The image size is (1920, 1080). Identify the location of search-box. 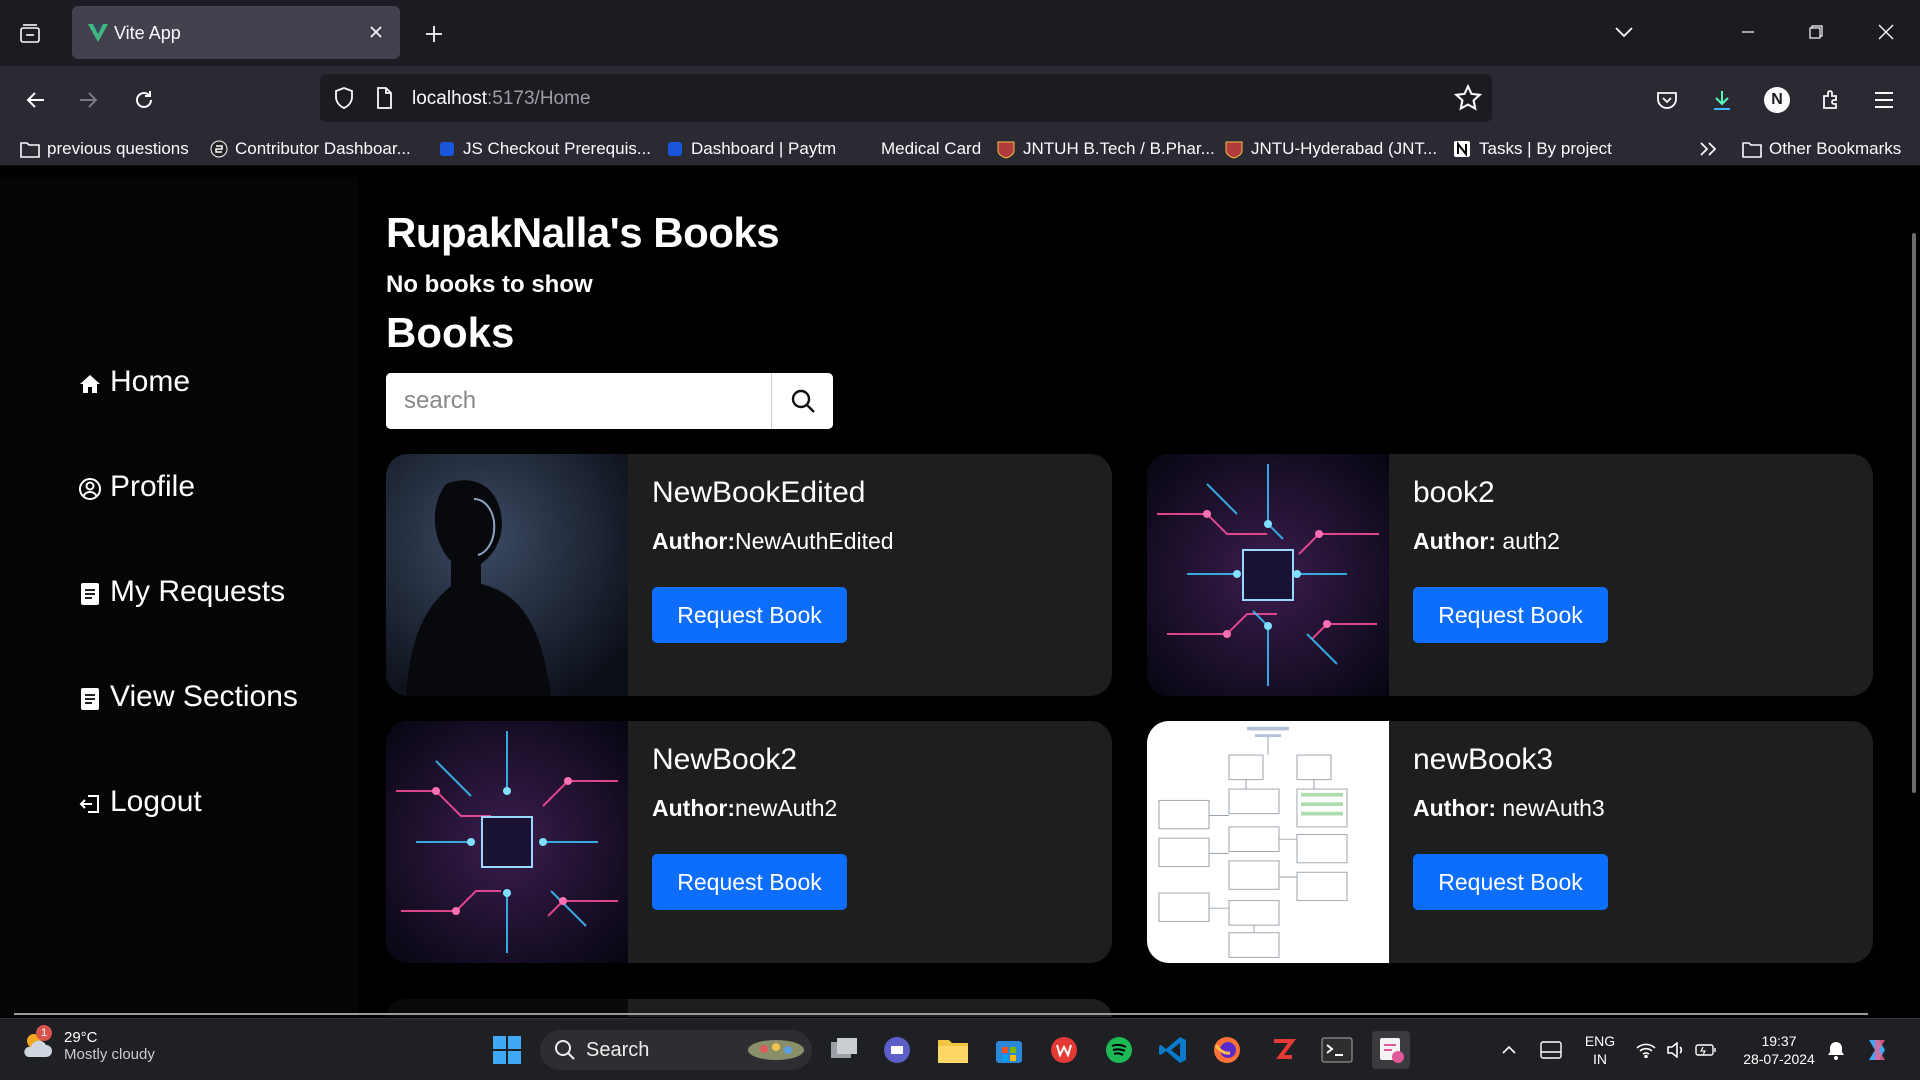
(609, 401).